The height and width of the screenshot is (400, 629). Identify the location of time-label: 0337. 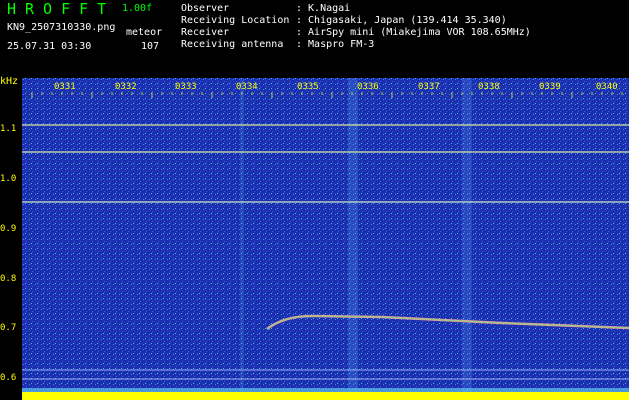
(429, 87).